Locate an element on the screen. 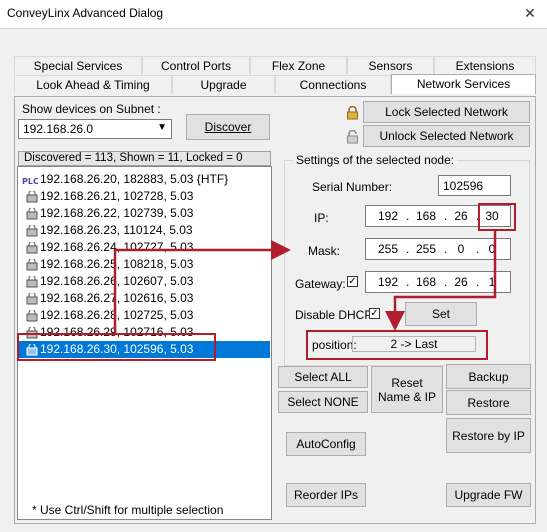 Image resolution: width=547 pixels, height=532 pixels. tab-connections: Connections is located at coordinates (333, 84).